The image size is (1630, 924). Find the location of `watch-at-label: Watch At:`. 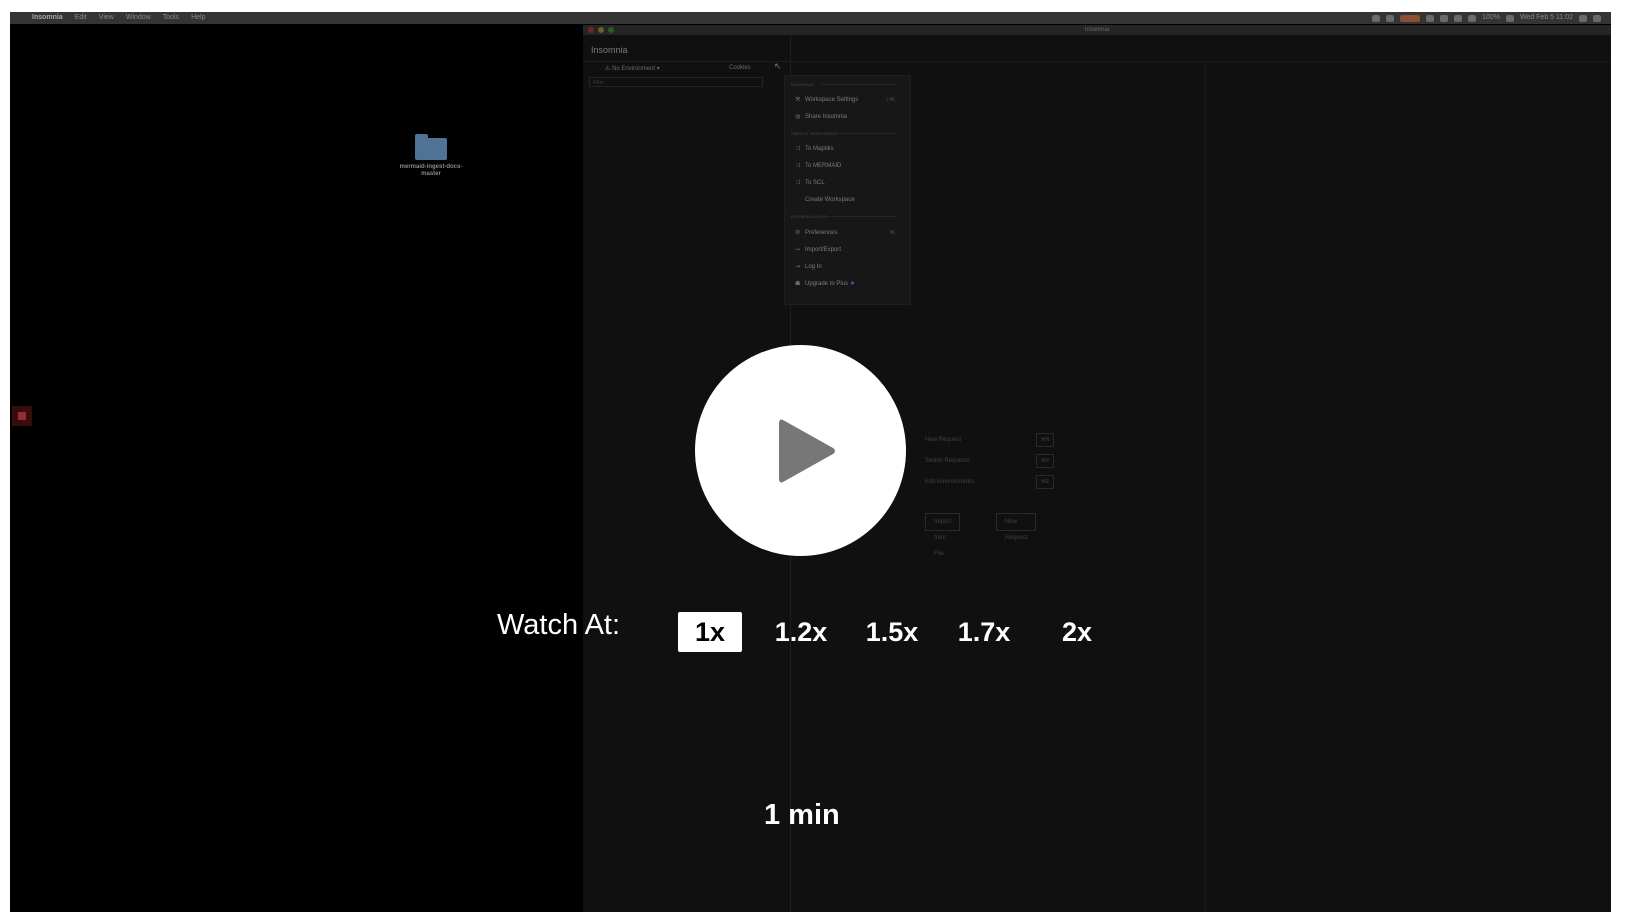

watch-at-label: Watch At: is located at coordinates (559, 625).